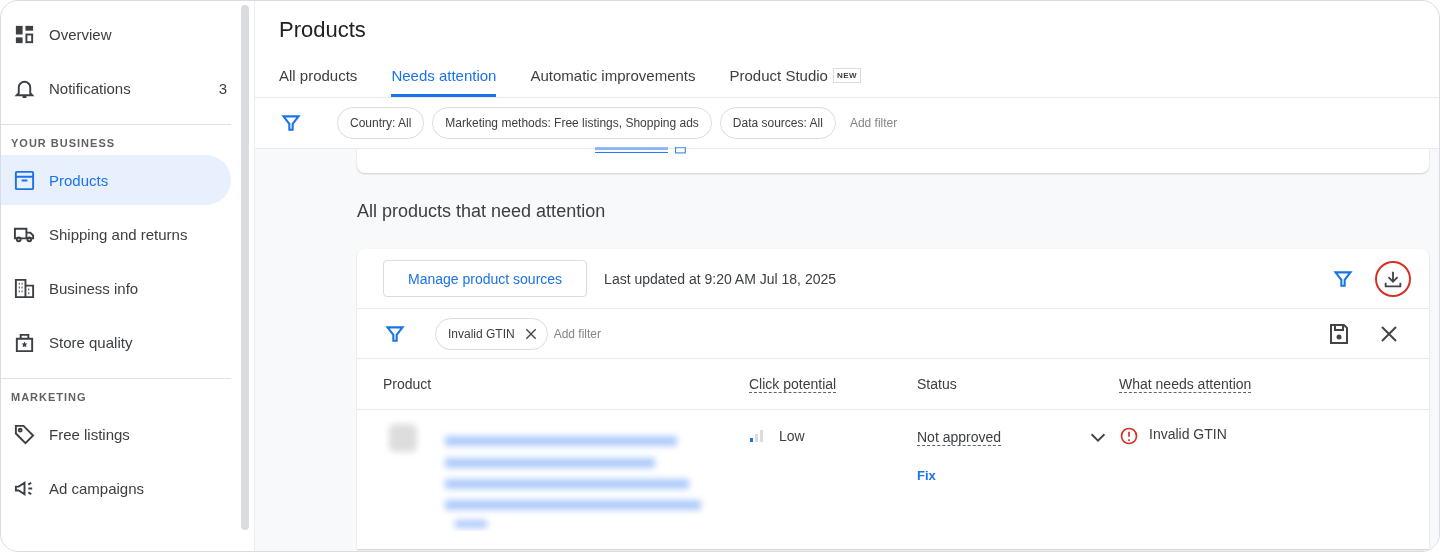  What do you see at coordinates (792, 436) in the screenshot?
I see `click-potential-value: Low` at bounding box center [792, 436].